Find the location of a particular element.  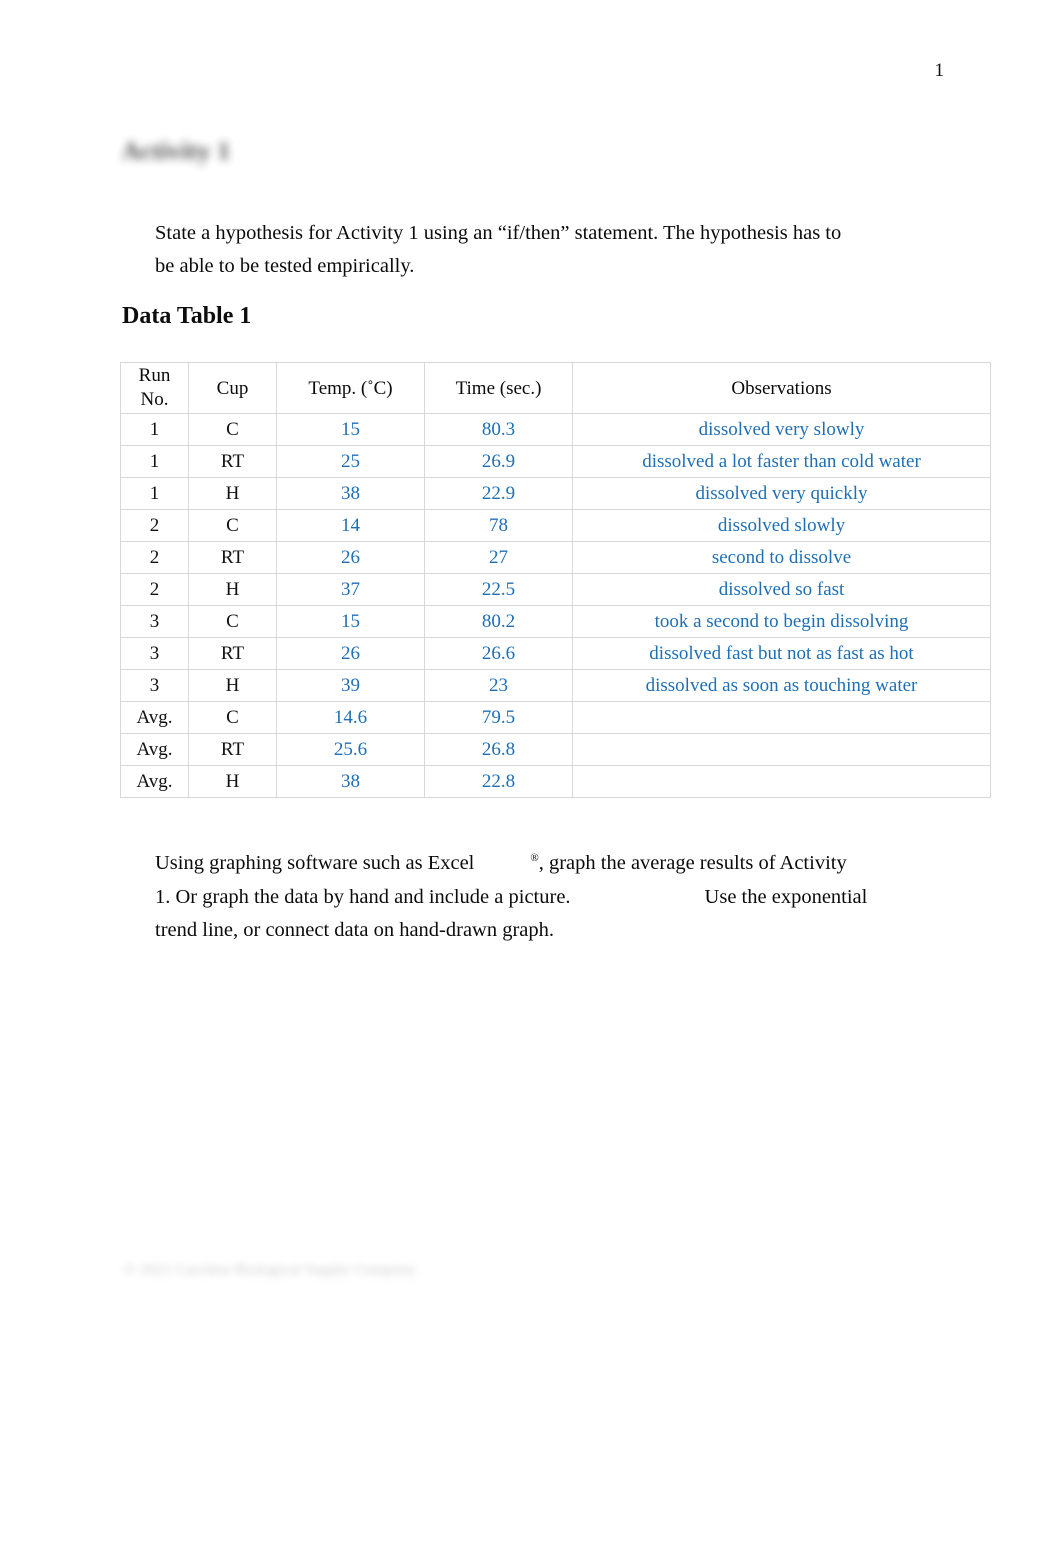

cell-time: 79.5 is located at coordinates (498, 717).